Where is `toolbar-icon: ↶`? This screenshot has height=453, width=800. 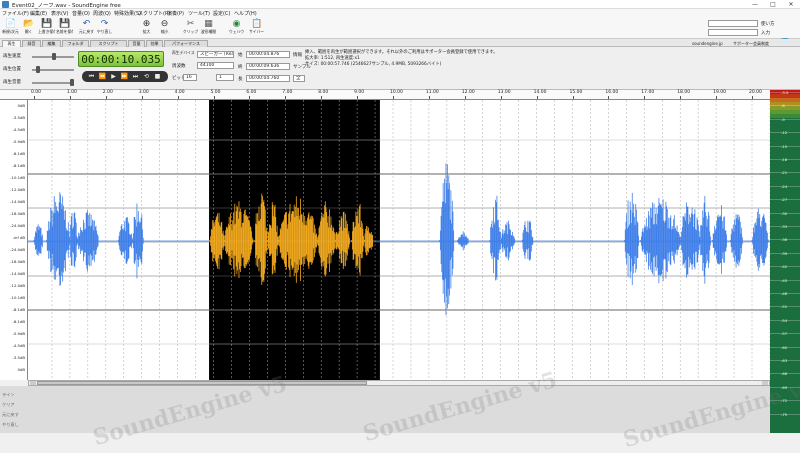 toolbar-icon: ↶ is located at coordinates (86, 24).